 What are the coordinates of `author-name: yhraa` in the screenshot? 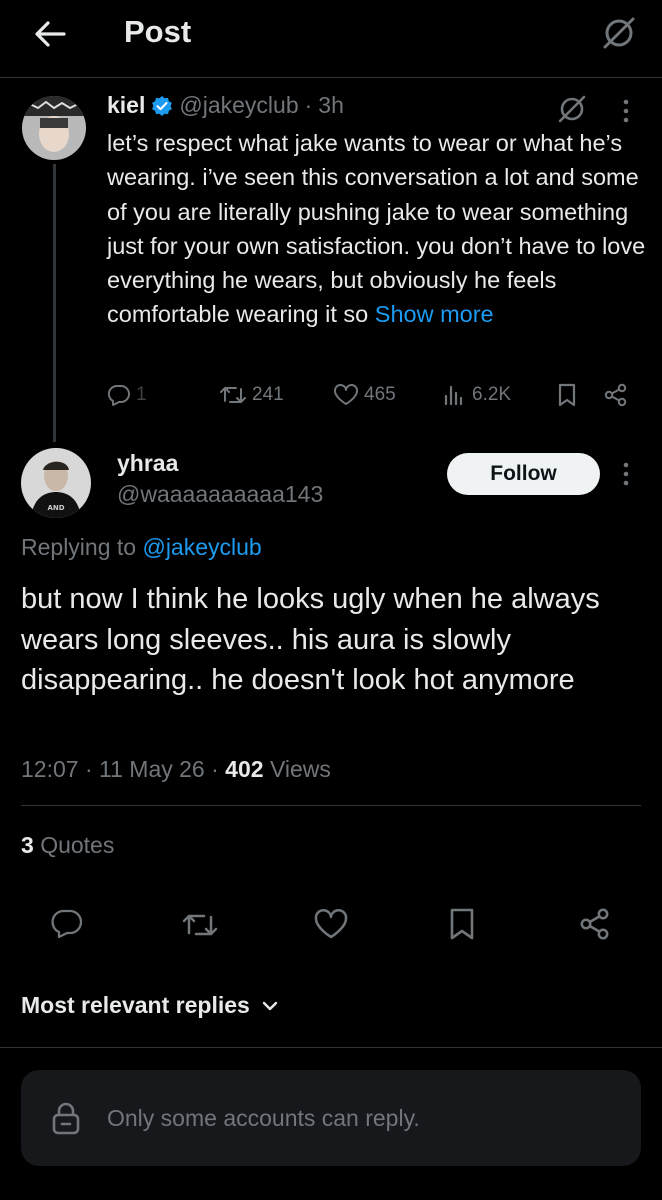 It's located at (147, 463).